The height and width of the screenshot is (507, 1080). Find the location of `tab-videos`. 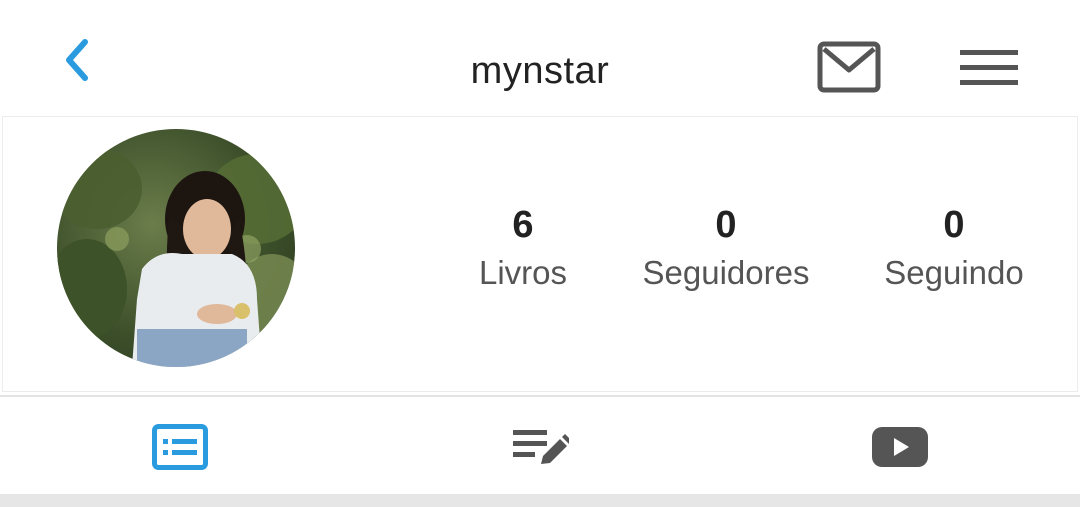

tab-videos is located at coordinates (900, 447).